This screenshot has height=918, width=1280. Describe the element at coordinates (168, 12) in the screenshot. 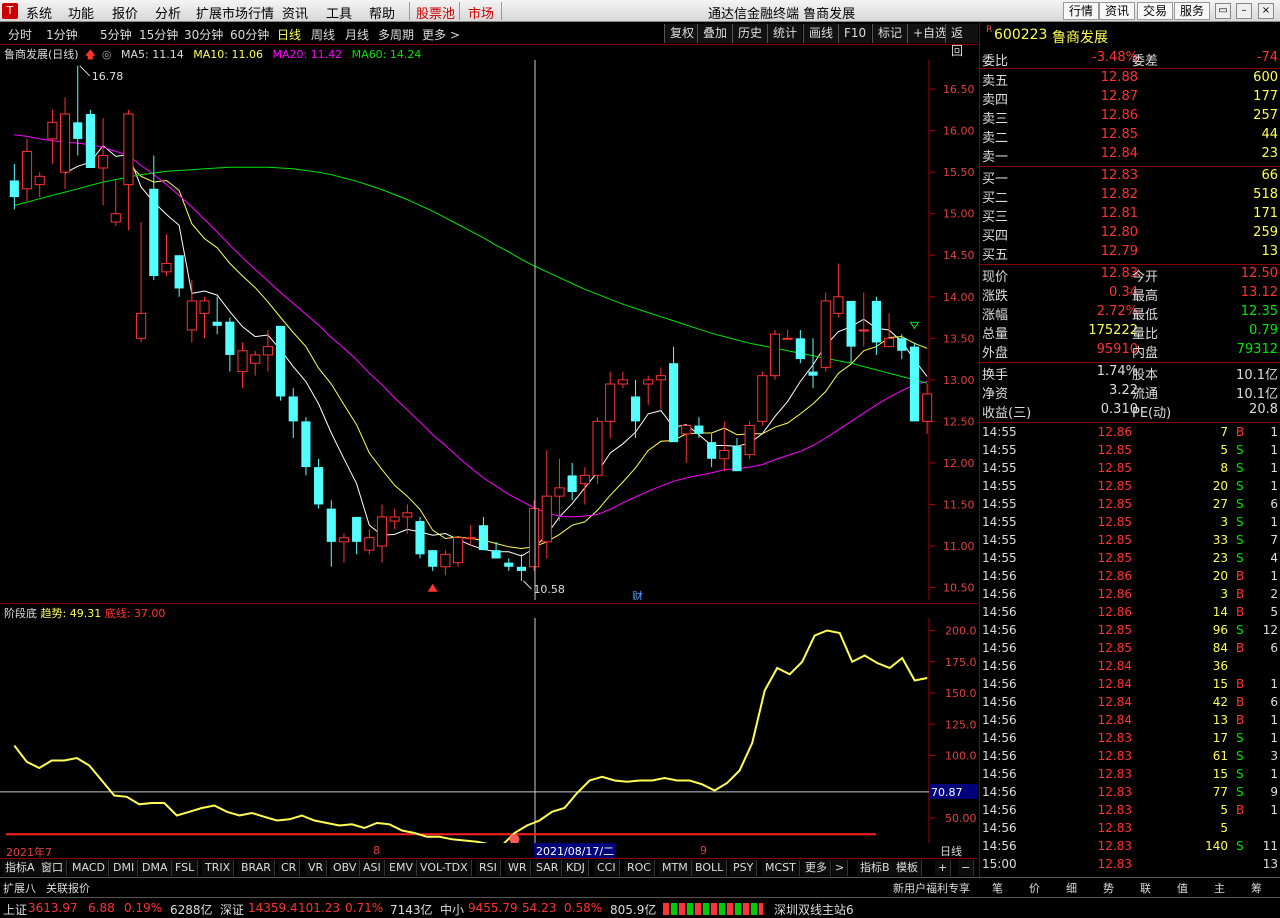

I see `menu-analysis: 分析` at that location.